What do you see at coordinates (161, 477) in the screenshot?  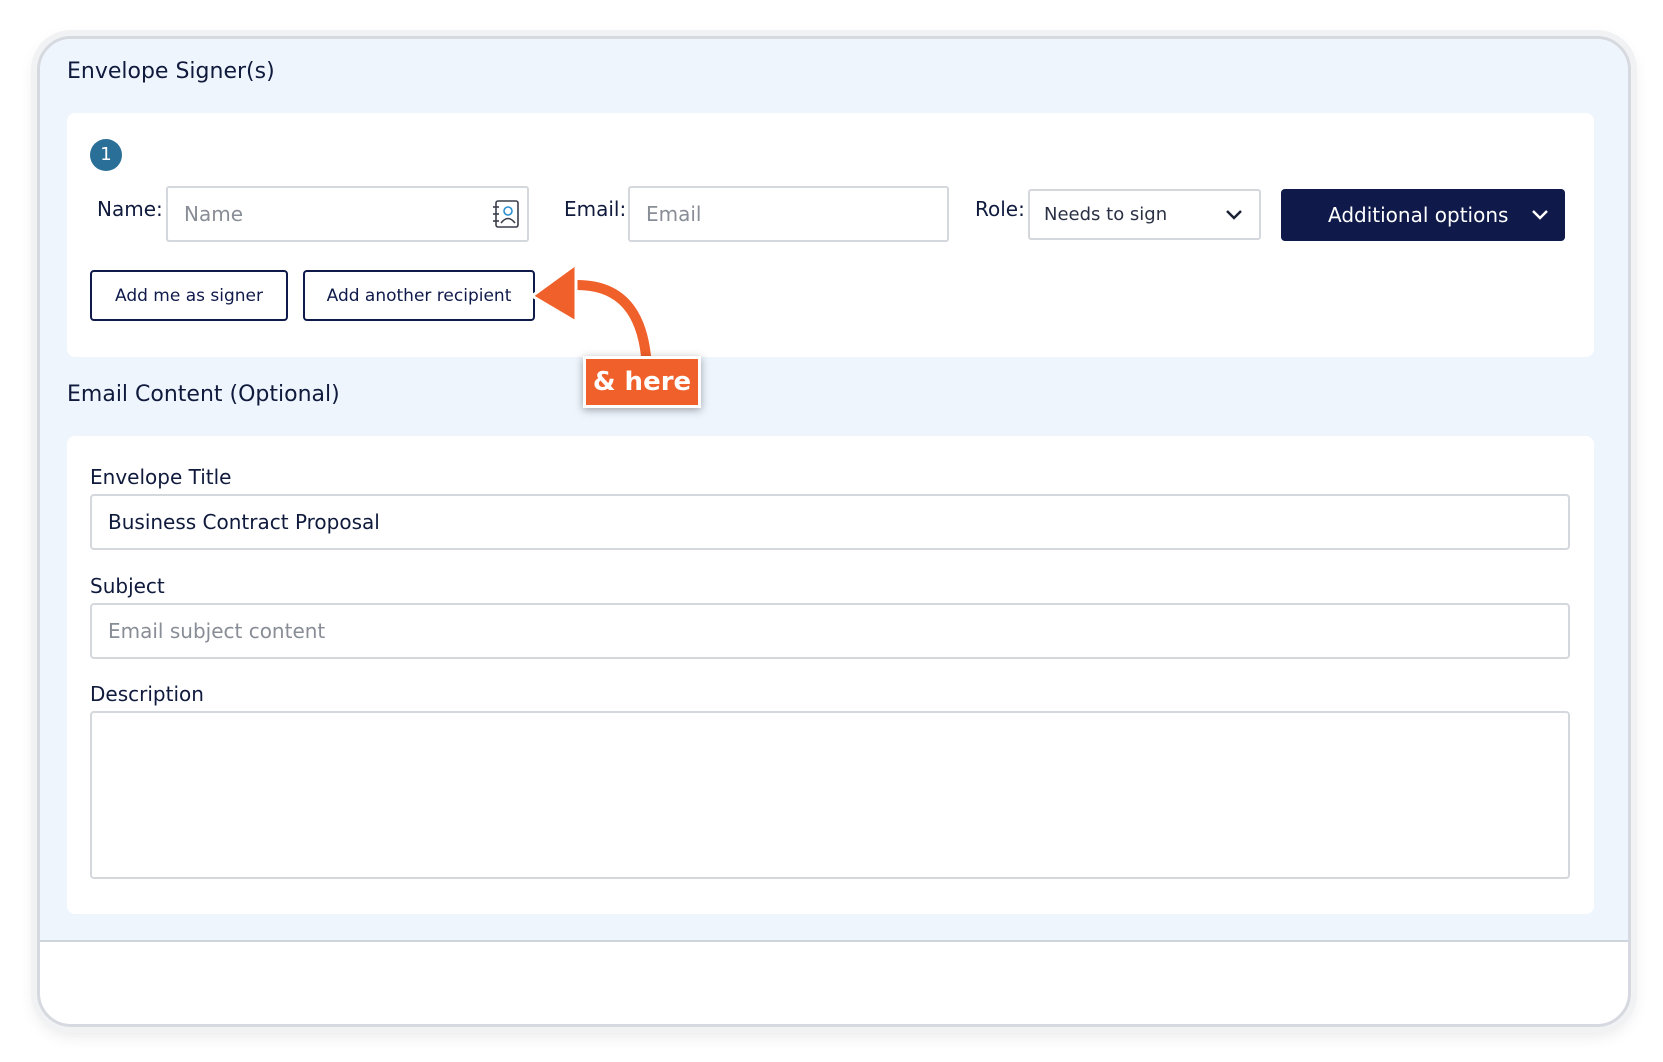 I see `envelope-title-label: Envelope Title` at bounding box center [161, 477].